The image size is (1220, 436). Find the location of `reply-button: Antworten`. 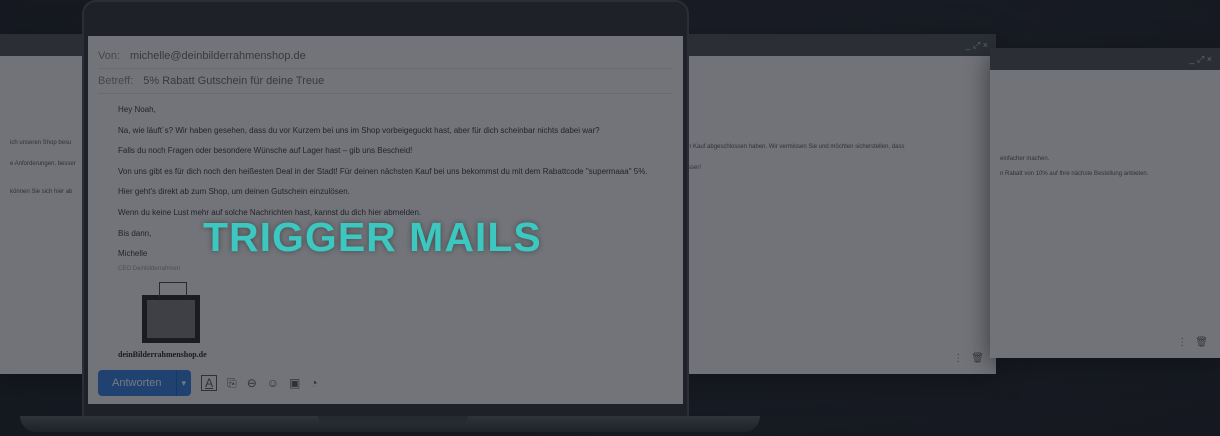

reply-button: Antworten is located at coordinates (137, 383).